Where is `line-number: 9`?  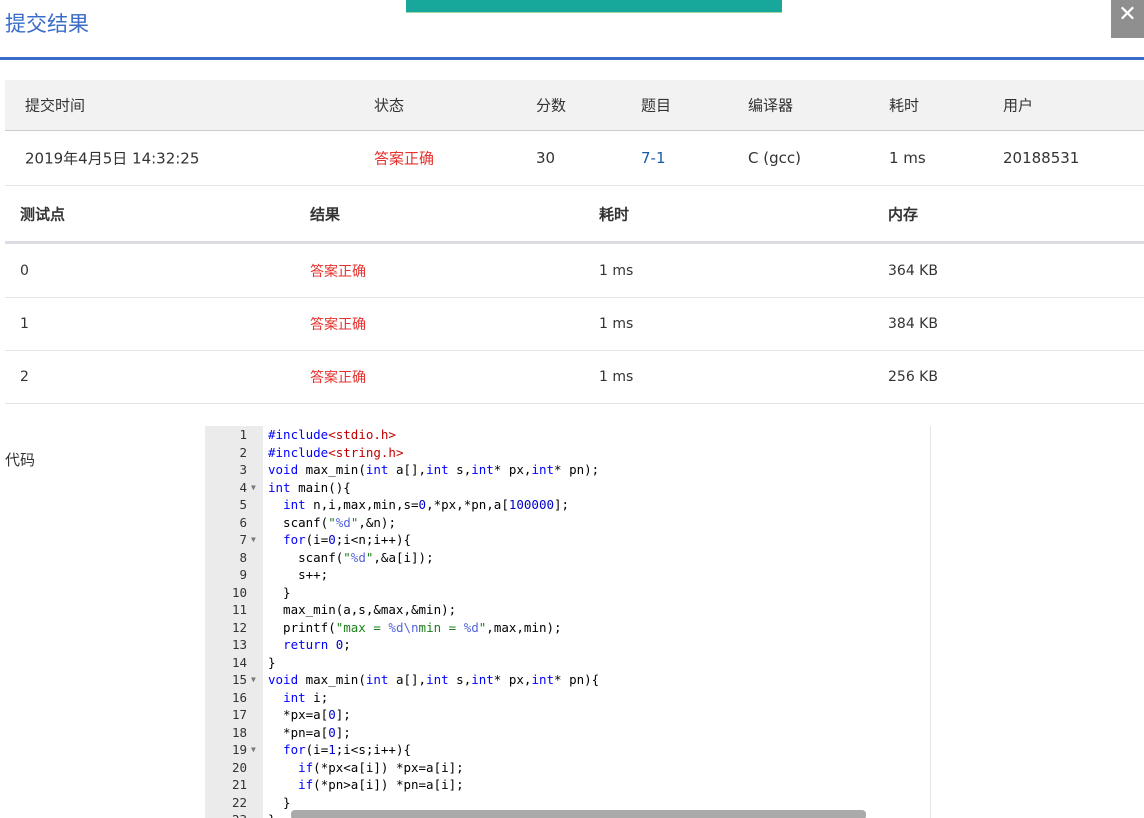
line-number: 9 is located at coordinates (243, 574).